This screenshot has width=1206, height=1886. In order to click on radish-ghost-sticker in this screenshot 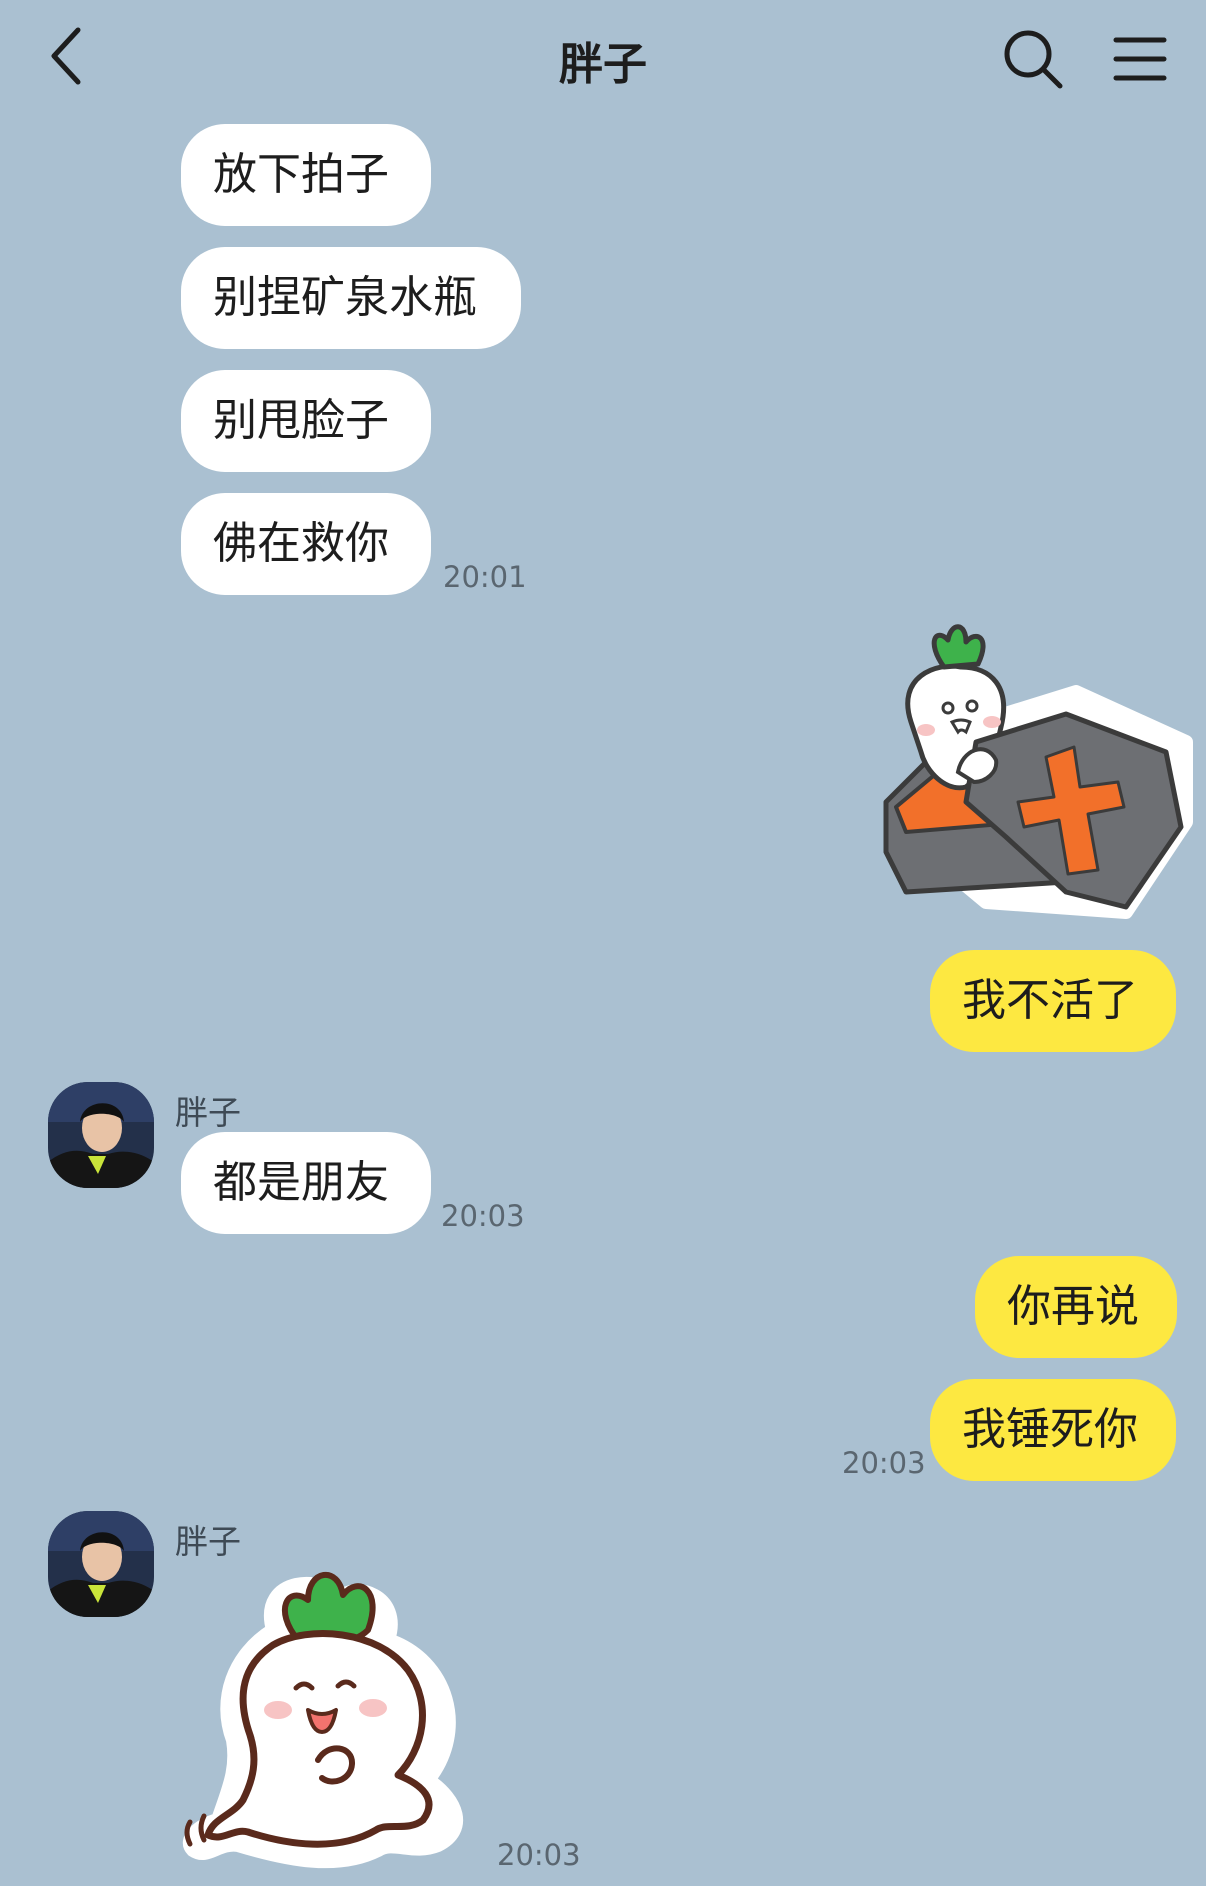, I will do `click(333, 1720)`.